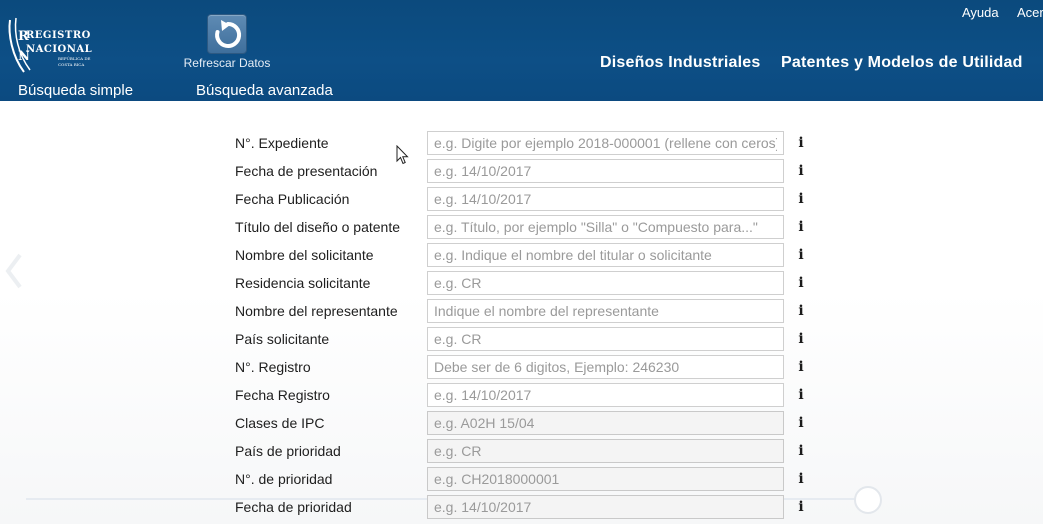 The height and width of the screenshot is (524, 1043). What do you see at coordinates (605, 199) in the screenshot?
I see `fecha-publicacion-input` at bounding box center [605, 199].